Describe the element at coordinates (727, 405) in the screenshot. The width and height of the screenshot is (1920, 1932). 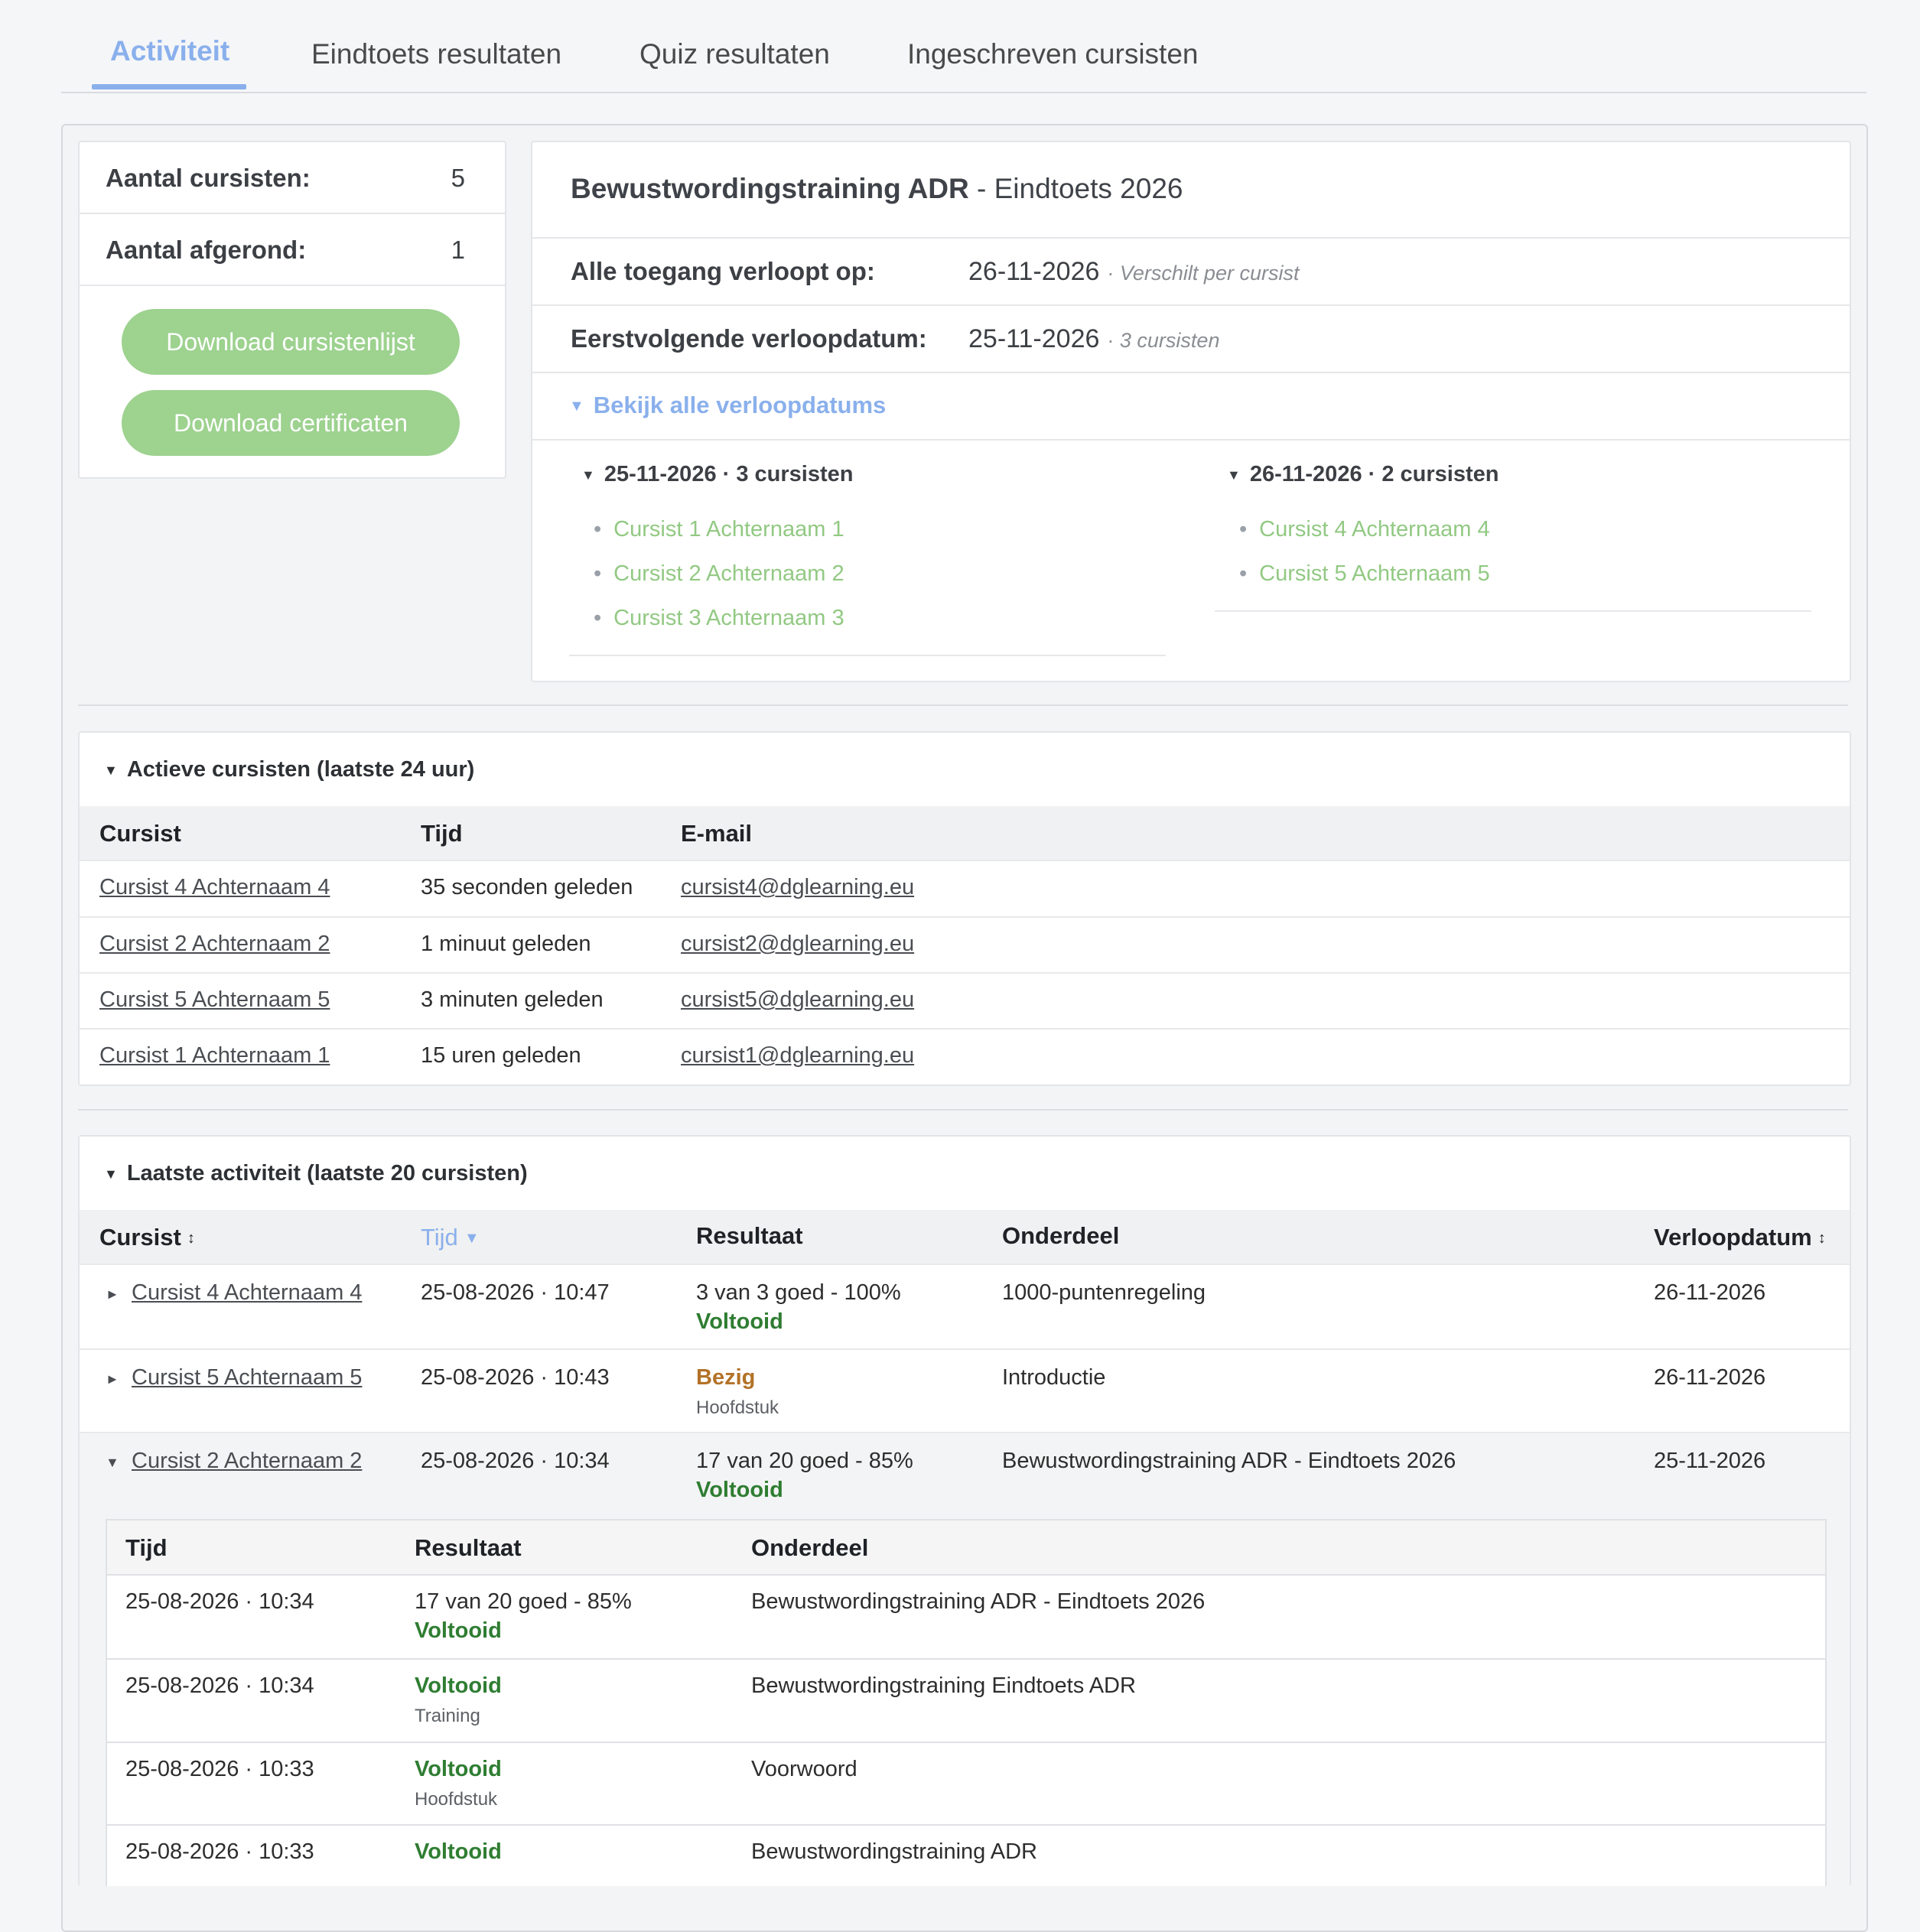
I see `view-all-expiry-toggle: ▼ Bekijk alle verloopdatums` at that location.